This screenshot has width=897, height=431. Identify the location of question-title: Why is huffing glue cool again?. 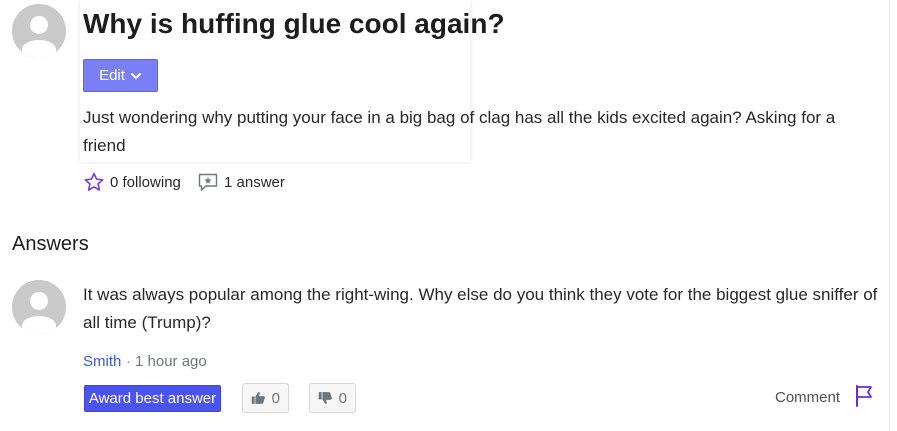
(294, 23).